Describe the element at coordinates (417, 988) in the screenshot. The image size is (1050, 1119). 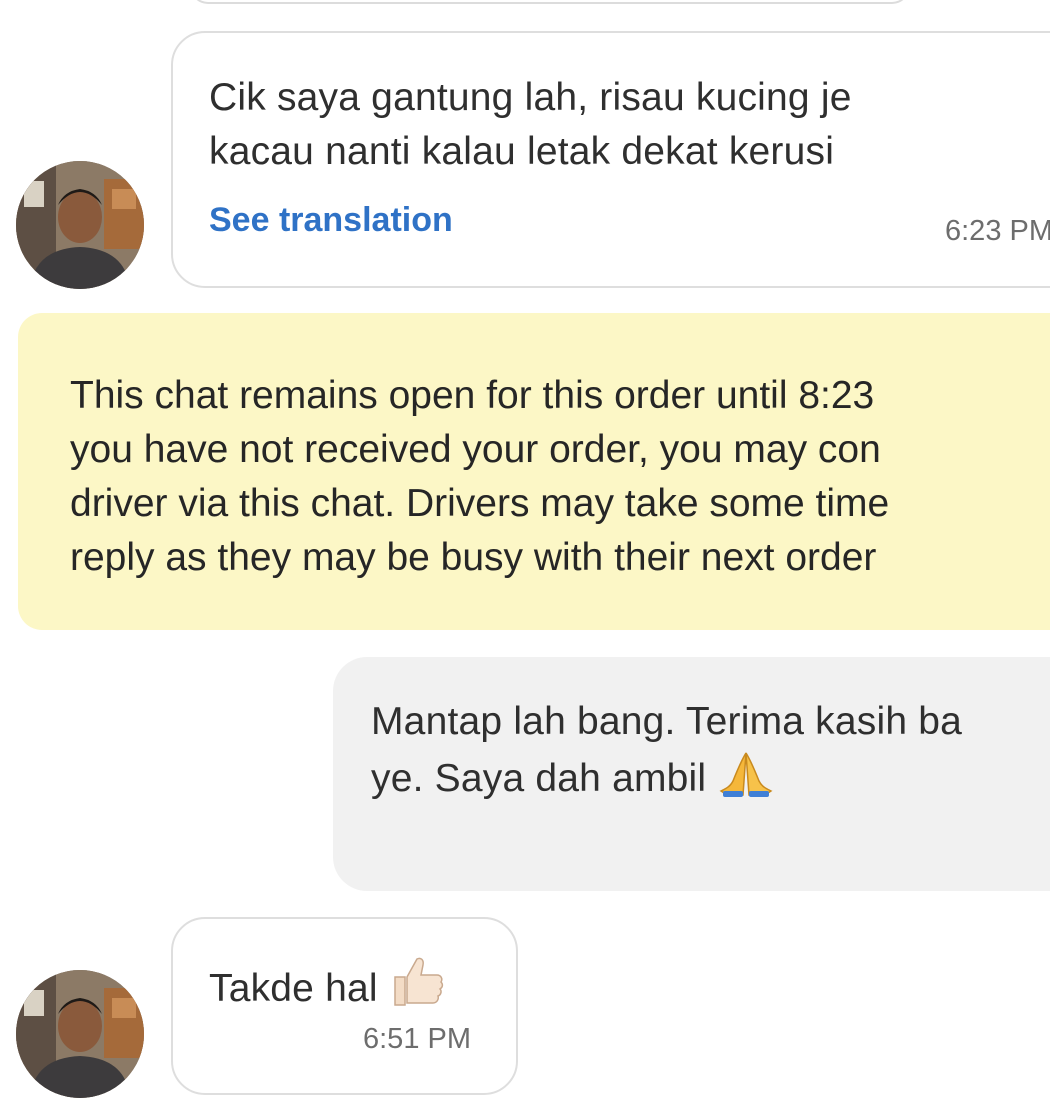
I see `thumbs-up-icon` at that location.